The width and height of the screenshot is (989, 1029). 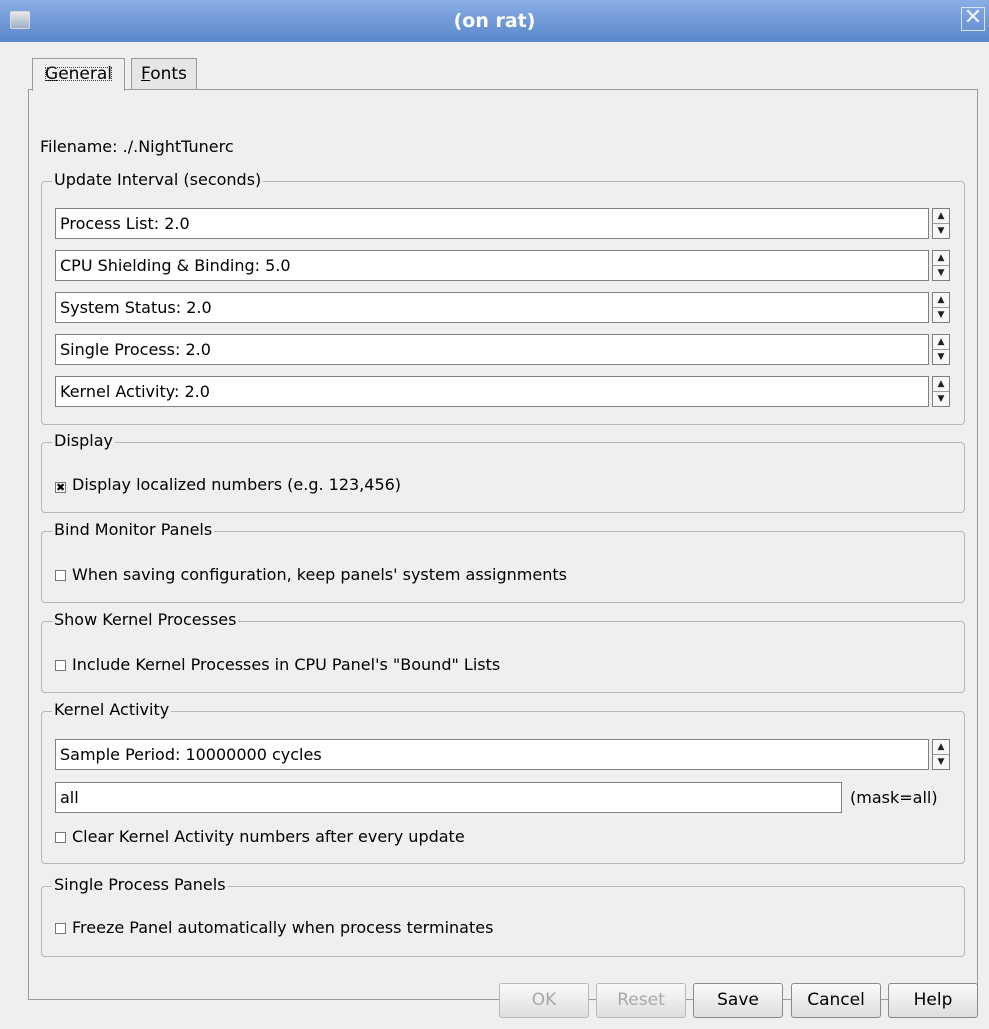 I want to click on sample-period-spinner: Sample Period: 10000000 cycles ▲ ▼, so click(x=502, y=754).